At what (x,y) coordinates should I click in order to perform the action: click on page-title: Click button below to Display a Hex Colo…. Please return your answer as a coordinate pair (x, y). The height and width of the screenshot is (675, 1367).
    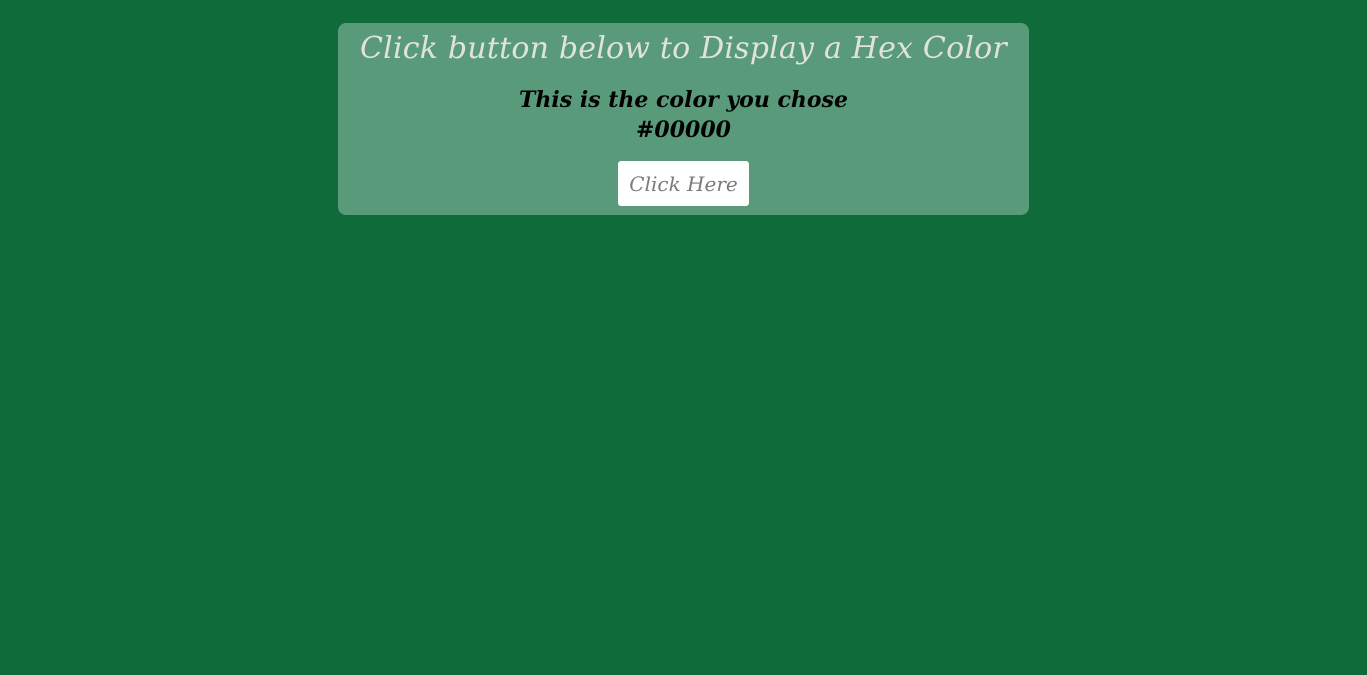
    Looking at the image, I should click on (683, 48).